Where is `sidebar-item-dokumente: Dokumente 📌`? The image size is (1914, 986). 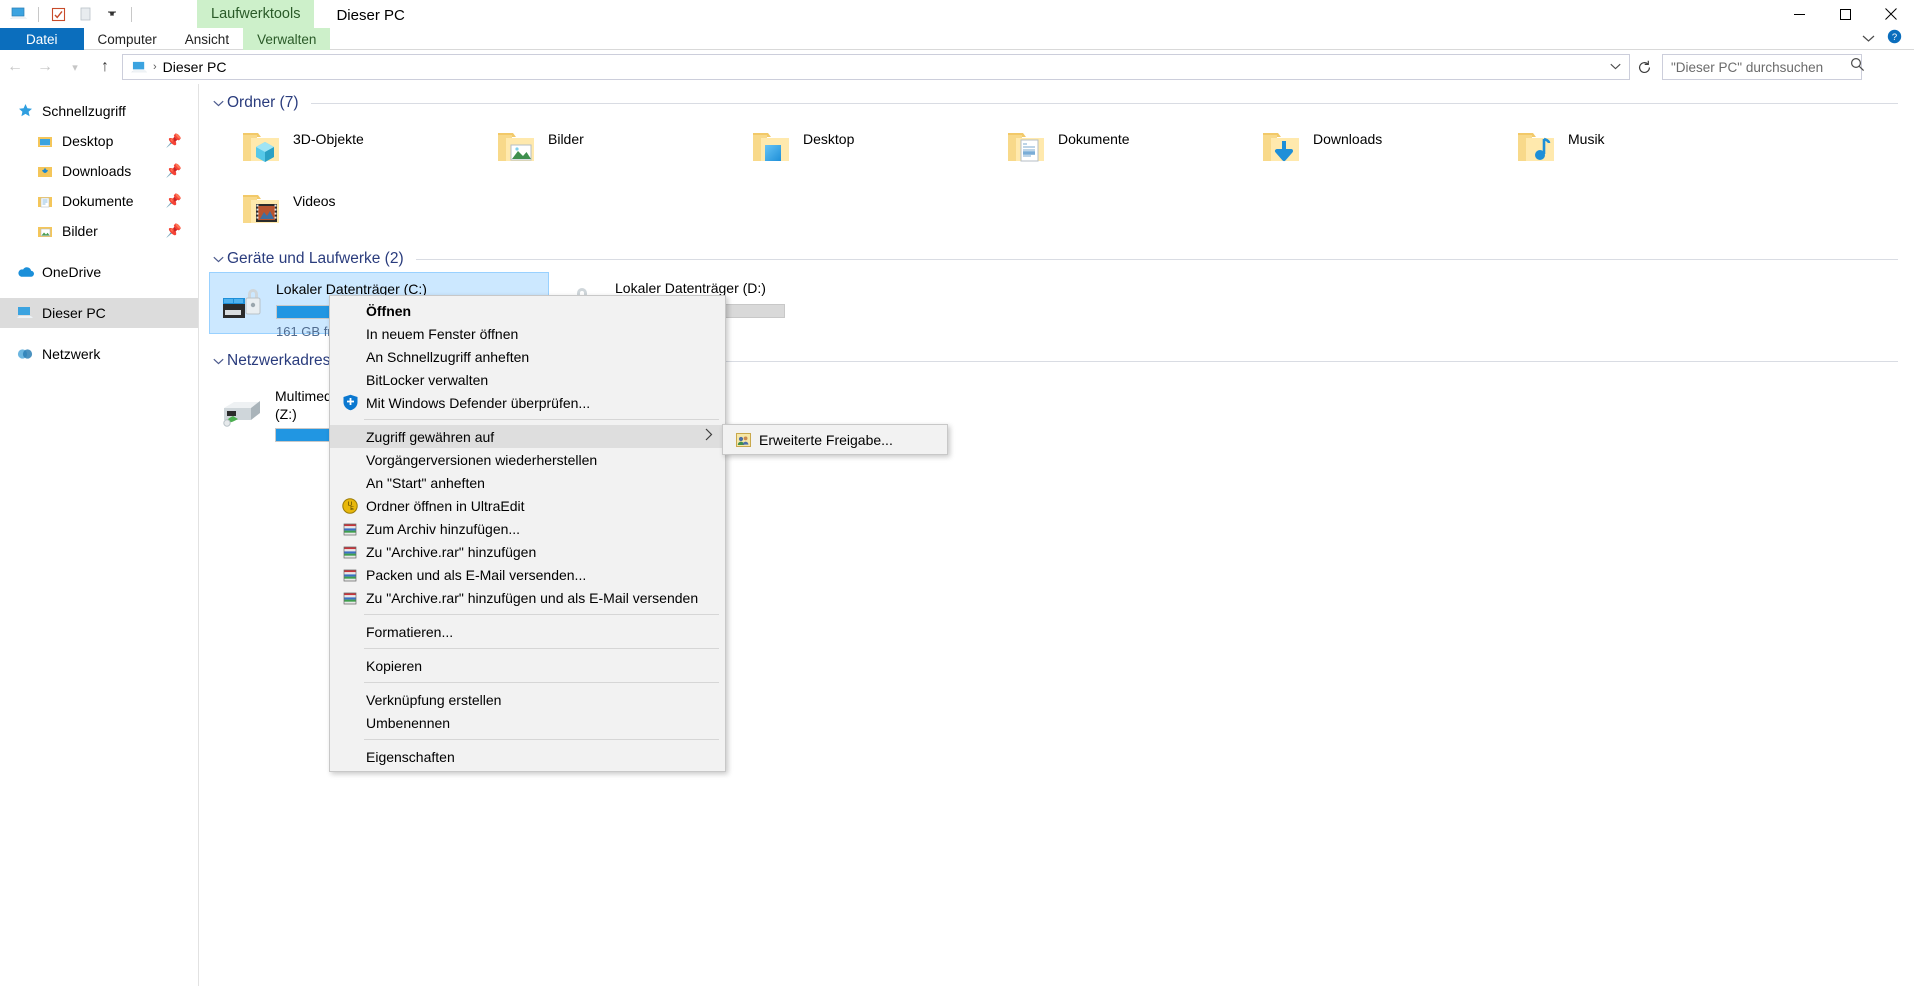 sidebar-item-dokumente: Dokumente 📌 is located at coordinates (99, 201).